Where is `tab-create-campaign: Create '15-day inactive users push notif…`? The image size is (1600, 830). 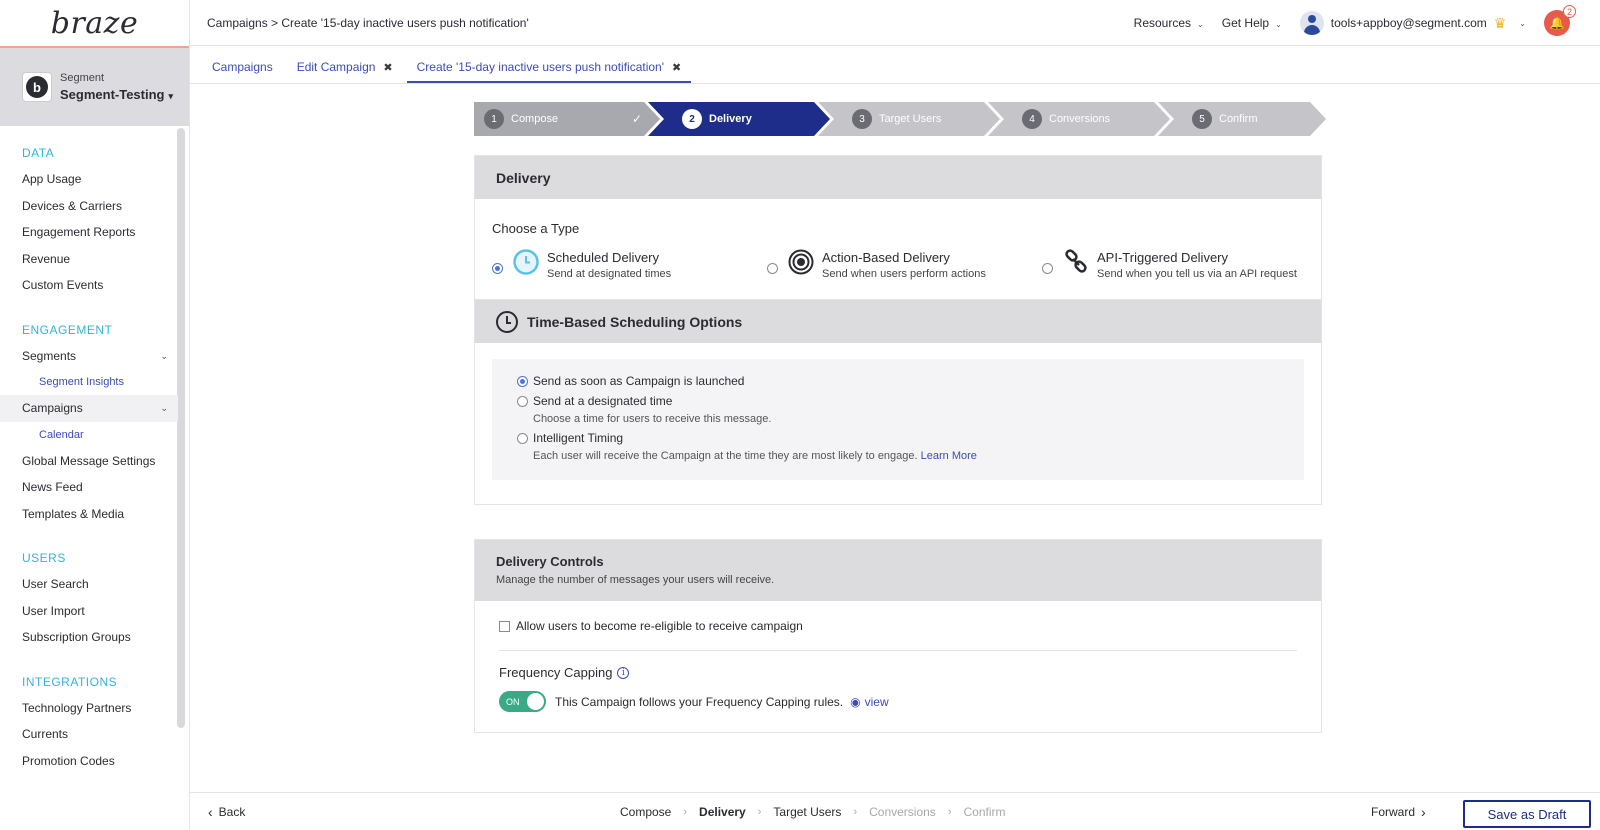
tab-create-campaign: Create '15-day inactive users push notif… is located at coordinates (549, 71).